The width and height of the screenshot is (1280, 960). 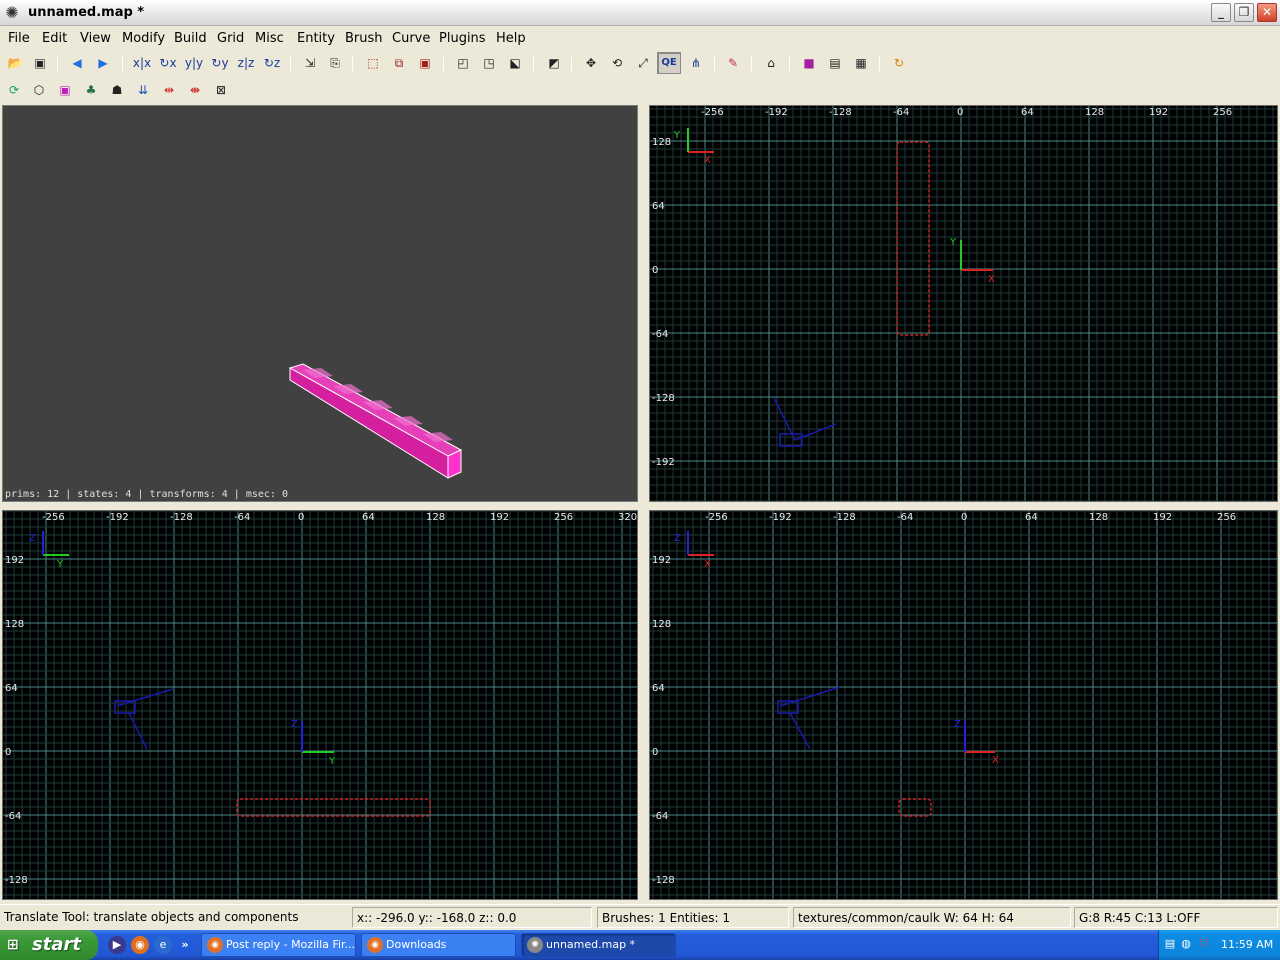 I want to click on redo-icon: ▶, so click(x=103, y=63).